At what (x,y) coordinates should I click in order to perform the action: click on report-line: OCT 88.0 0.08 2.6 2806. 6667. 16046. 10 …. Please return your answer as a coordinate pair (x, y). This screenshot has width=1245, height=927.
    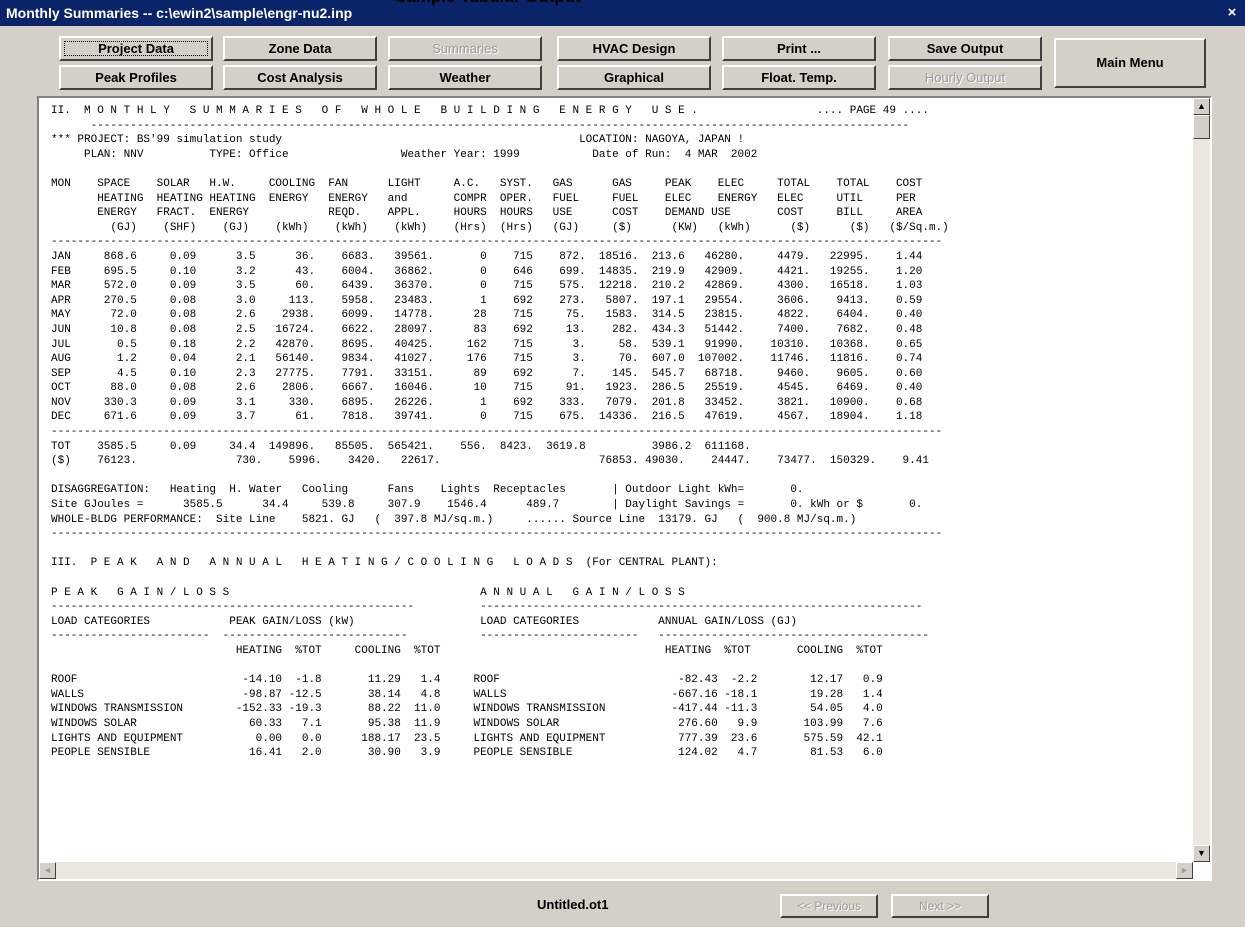
    Looking at the image, I should click on (487, 388).